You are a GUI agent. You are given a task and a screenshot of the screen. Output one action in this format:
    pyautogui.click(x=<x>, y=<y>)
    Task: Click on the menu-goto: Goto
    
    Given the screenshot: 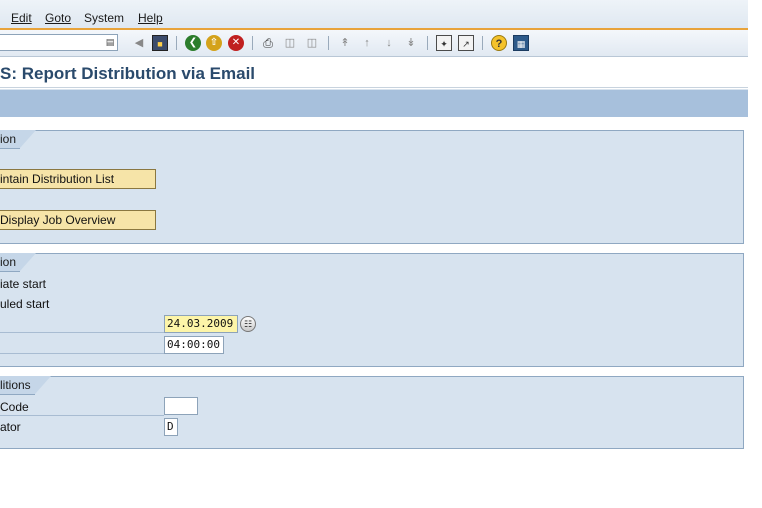 What is the action you would take?
    pyautogui.click(x=58, y=18)
    